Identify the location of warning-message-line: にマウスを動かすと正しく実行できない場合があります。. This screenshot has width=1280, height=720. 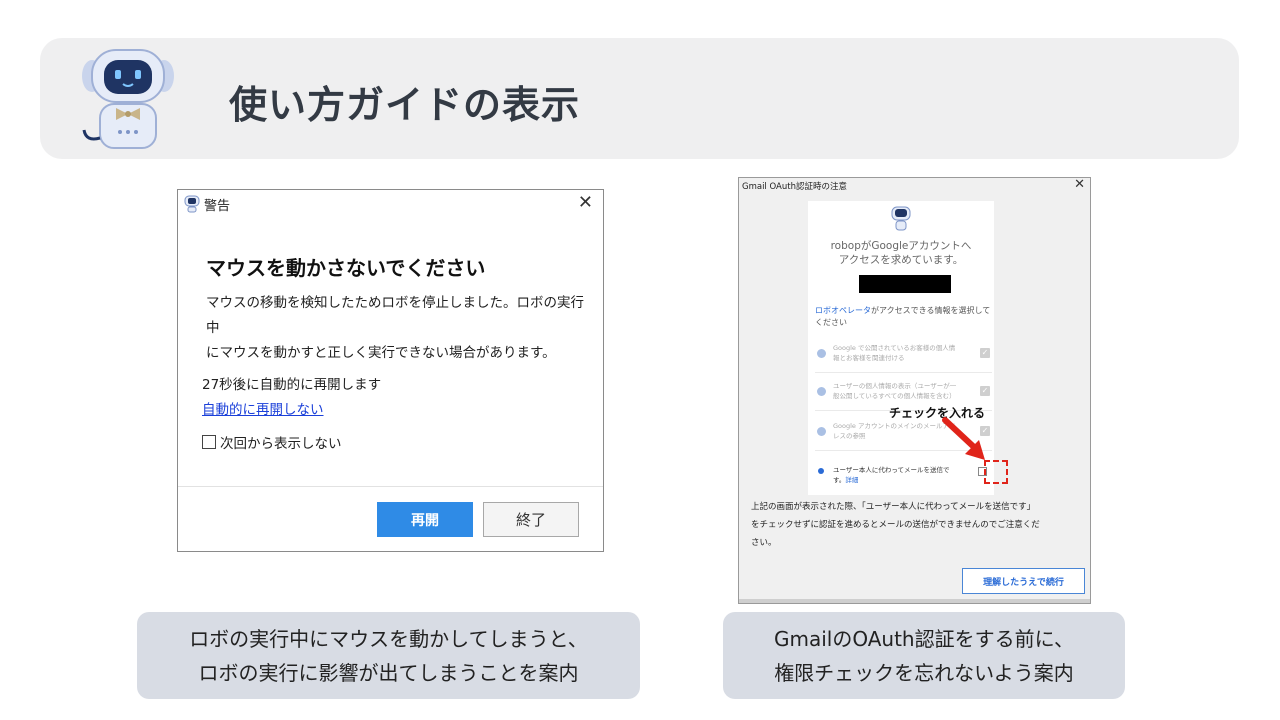
(381, 353).